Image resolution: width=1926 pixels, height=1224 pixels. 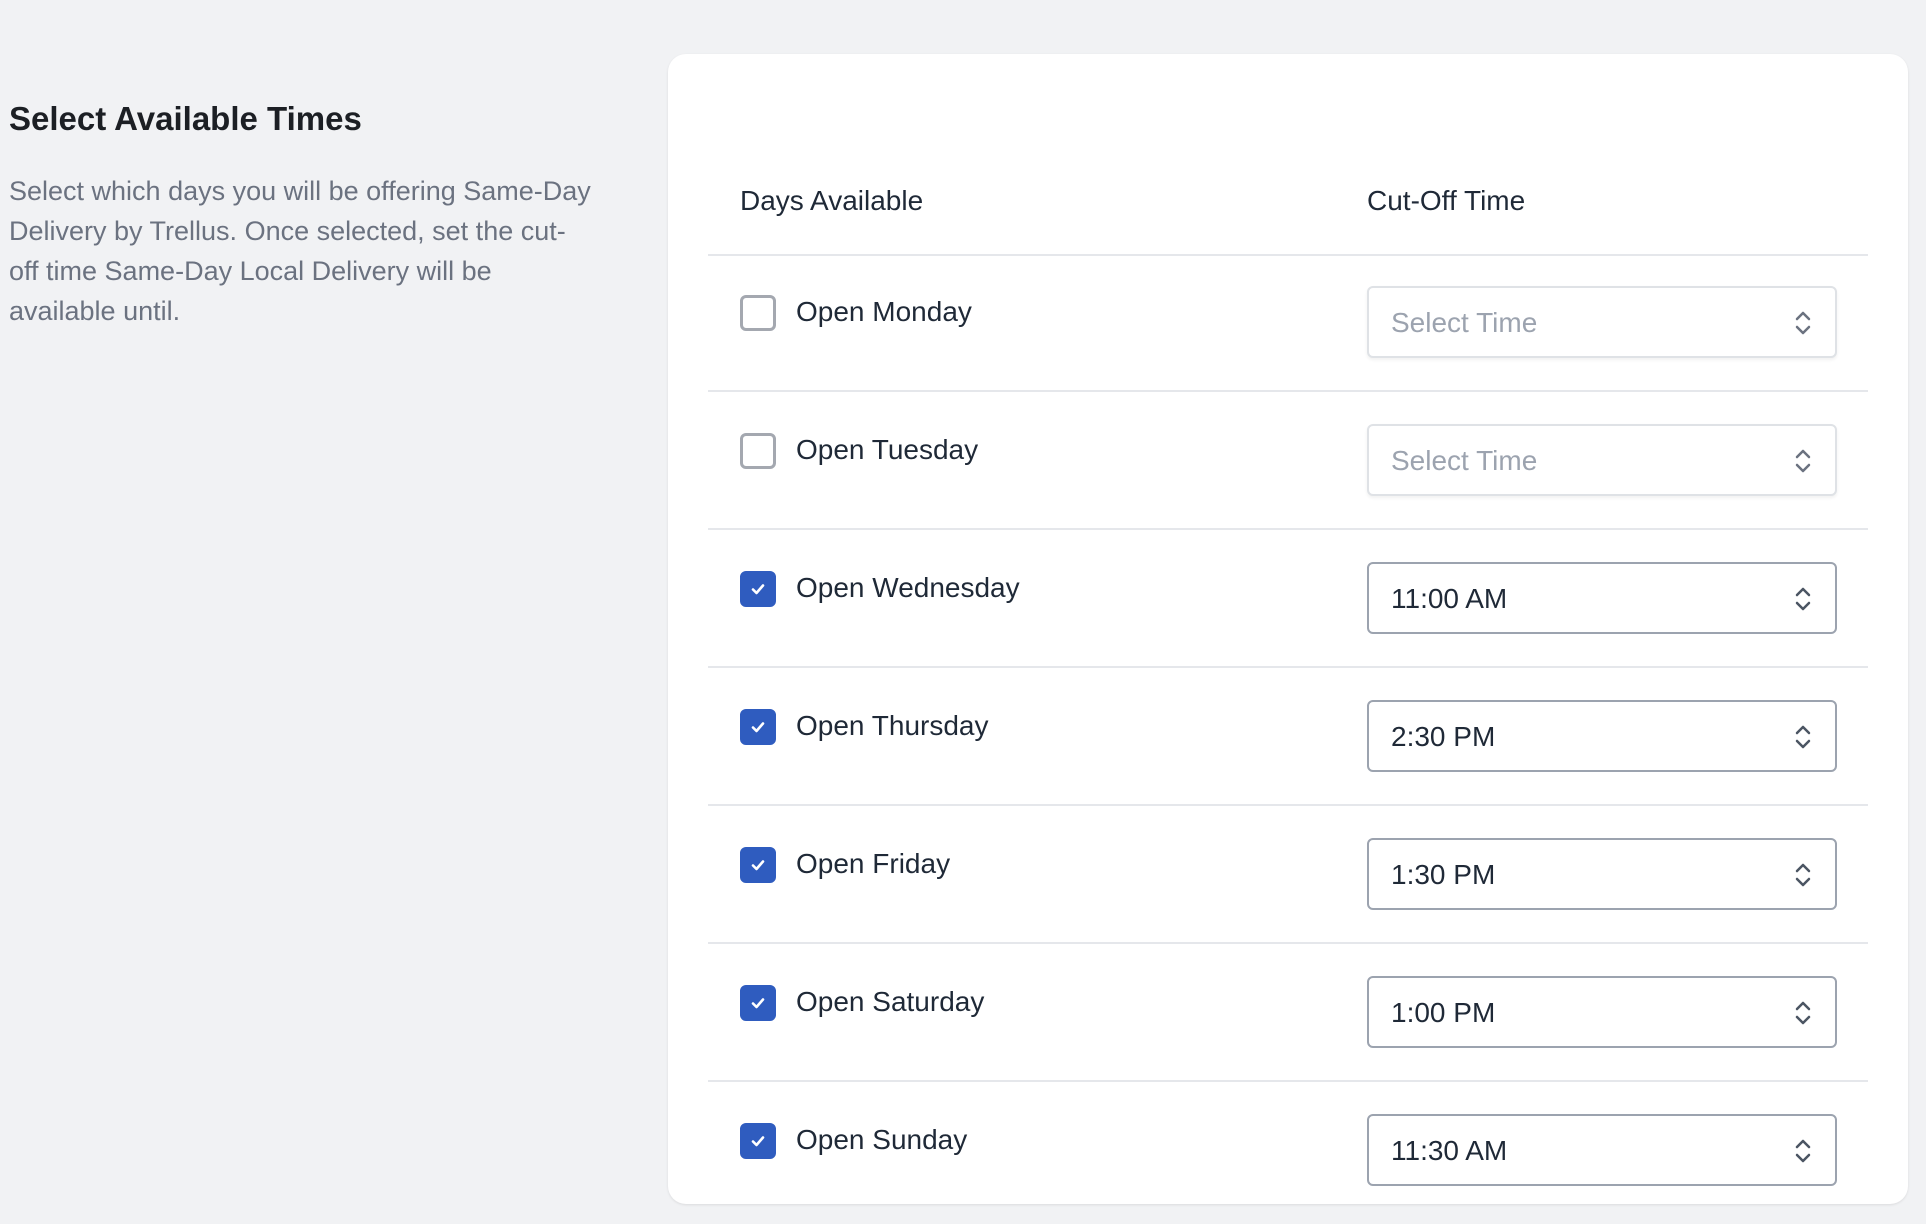 I want to click on day-label-tuesday: Open Tuesday, so click(x=887, y=449).